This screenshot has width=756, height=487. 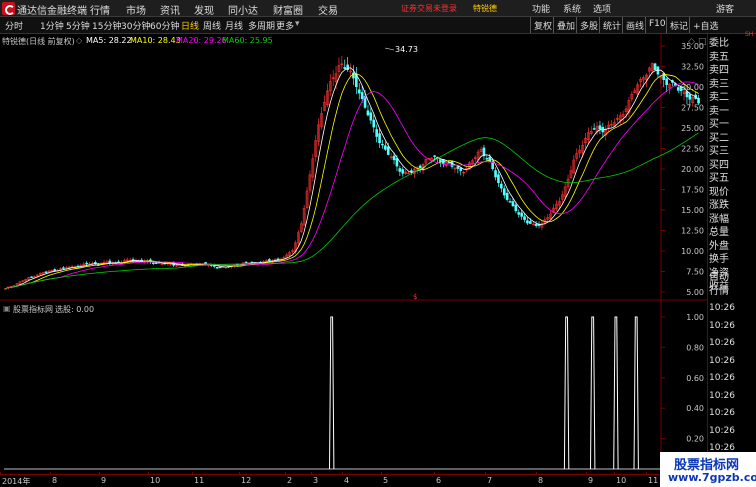 What do you see at coordinates (719, 205) in the screenshot?
I see `quote-field-label: 涨跌` at bounding box center [719, 205].